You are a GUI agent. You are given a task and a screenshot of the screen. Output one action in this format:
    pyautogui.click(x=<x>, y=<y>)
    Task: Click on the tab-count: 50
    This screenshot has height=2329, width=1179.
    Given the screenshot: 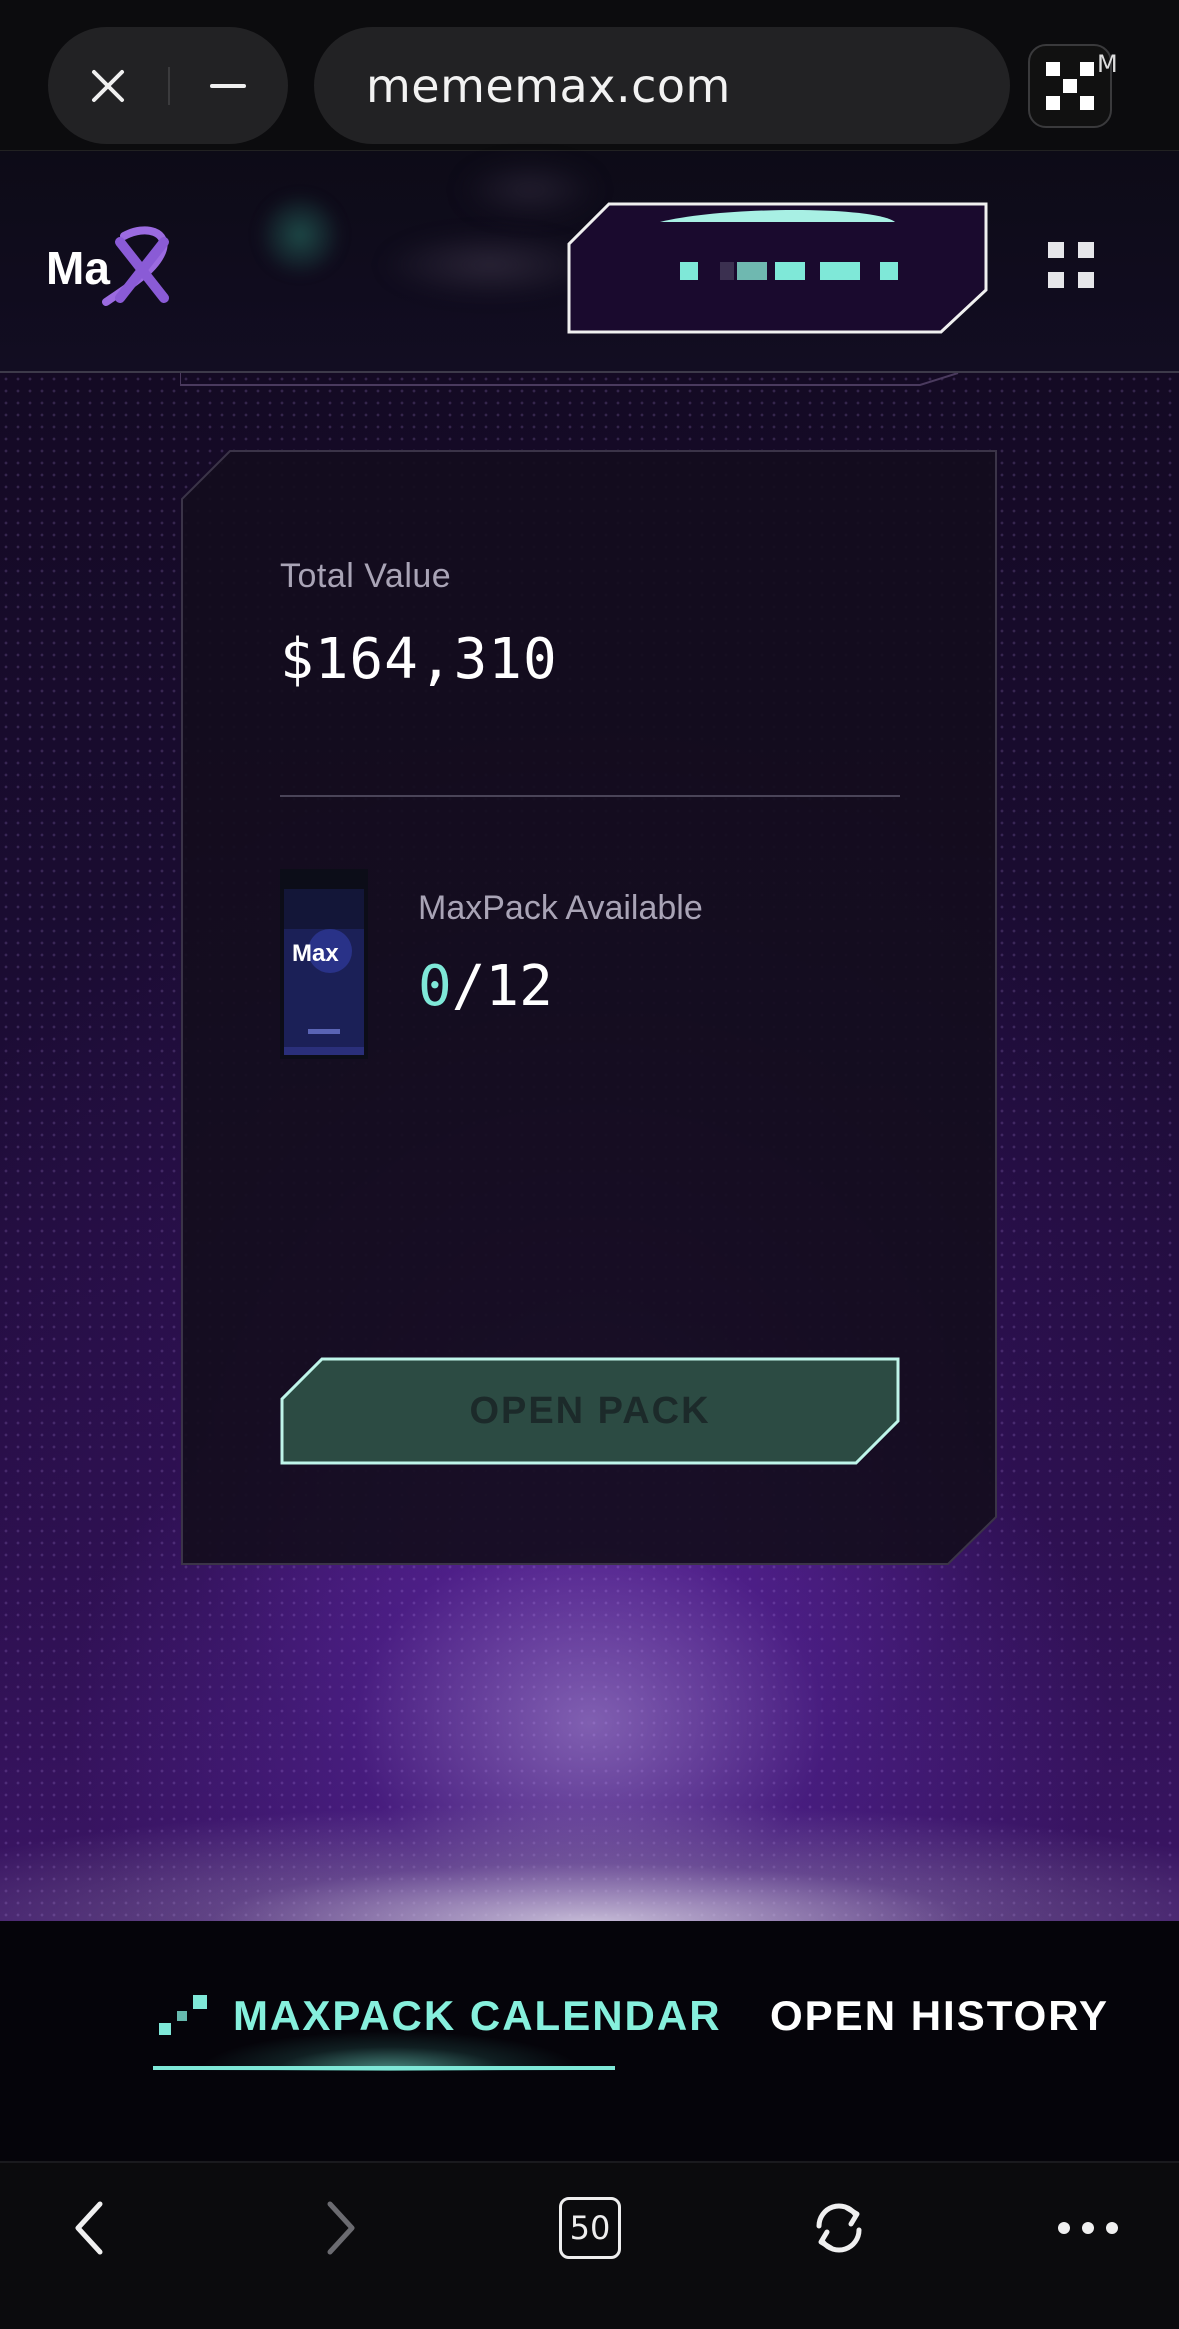 What is the action you would take?
    pyautogui.click(x=590, y=2228)
    